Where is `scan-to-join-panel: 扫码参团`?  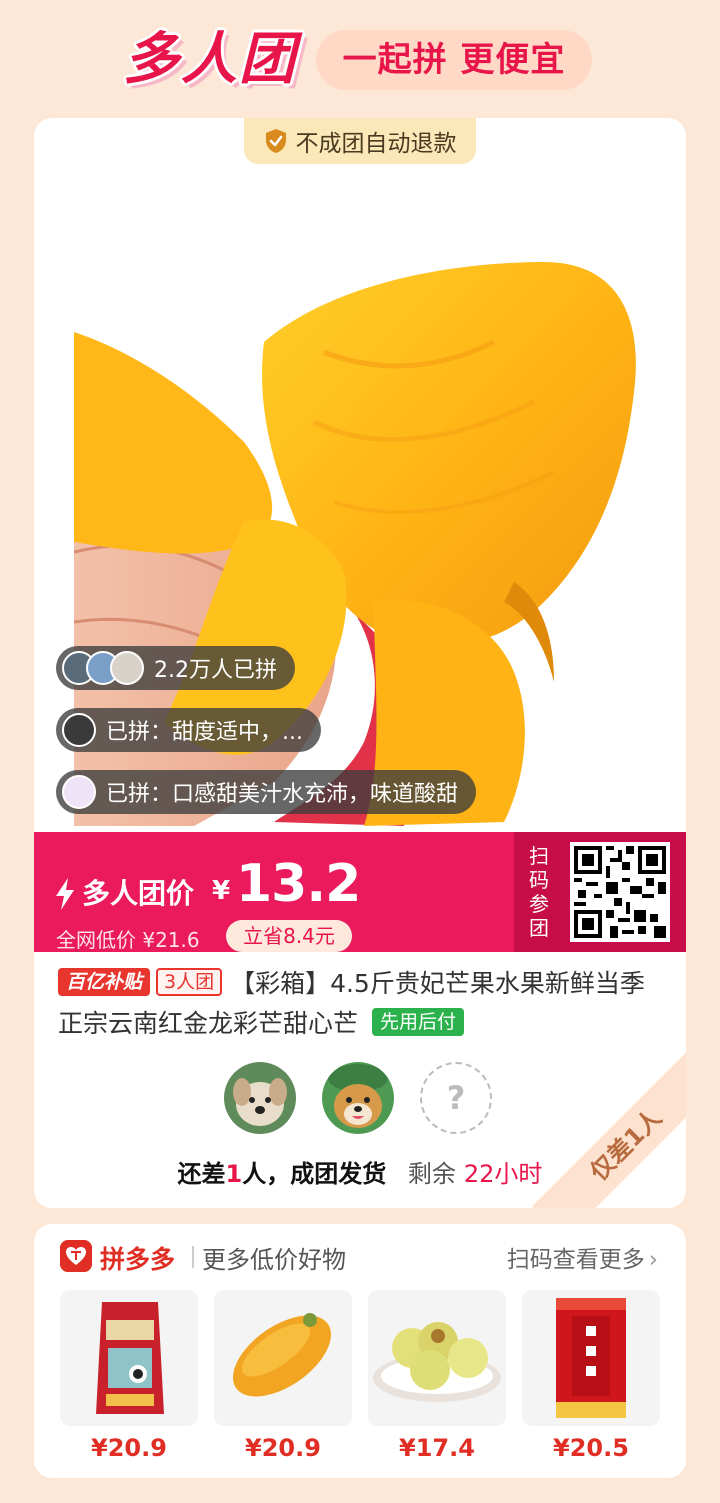
scan-to-join-panel: 扫码参团 is located at coordinates (600, 892).